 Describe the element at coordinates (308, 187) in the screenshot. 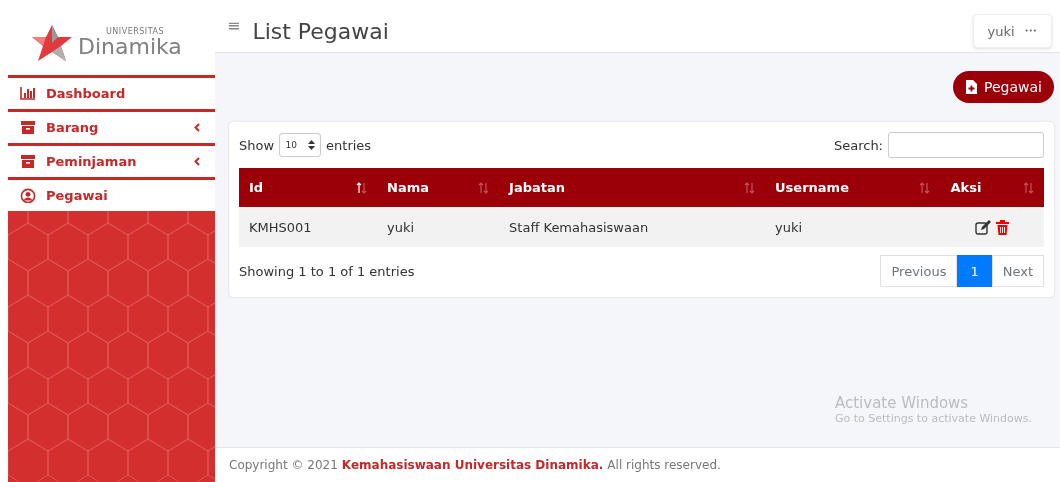

I see `column-header: Id` at that location.